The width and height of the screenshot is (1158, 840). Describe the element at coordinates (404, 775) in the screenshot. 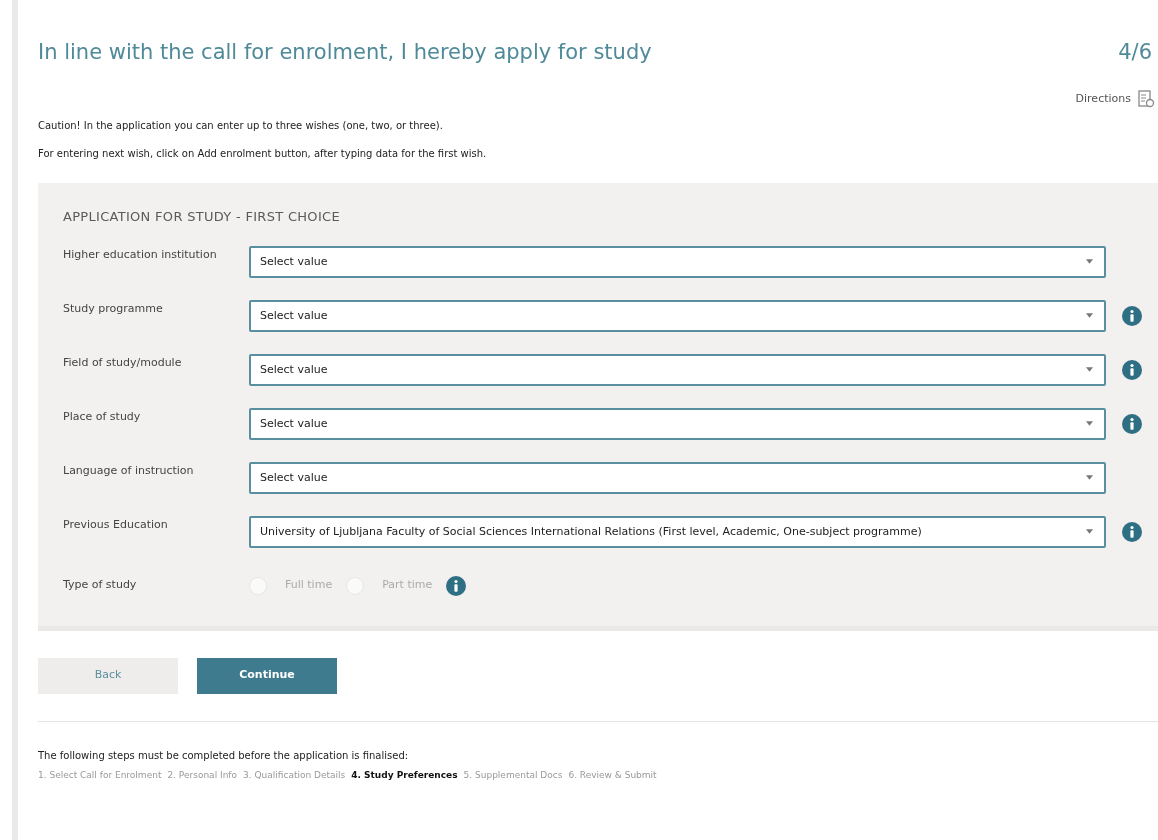

I see `step-link: 4. Study Preferences` at that location.